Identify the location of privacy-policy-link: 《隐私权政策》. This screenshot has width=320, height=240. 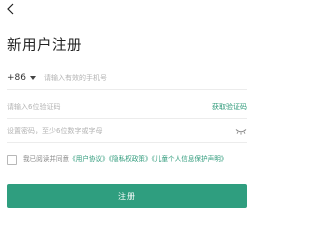
(130, 159).